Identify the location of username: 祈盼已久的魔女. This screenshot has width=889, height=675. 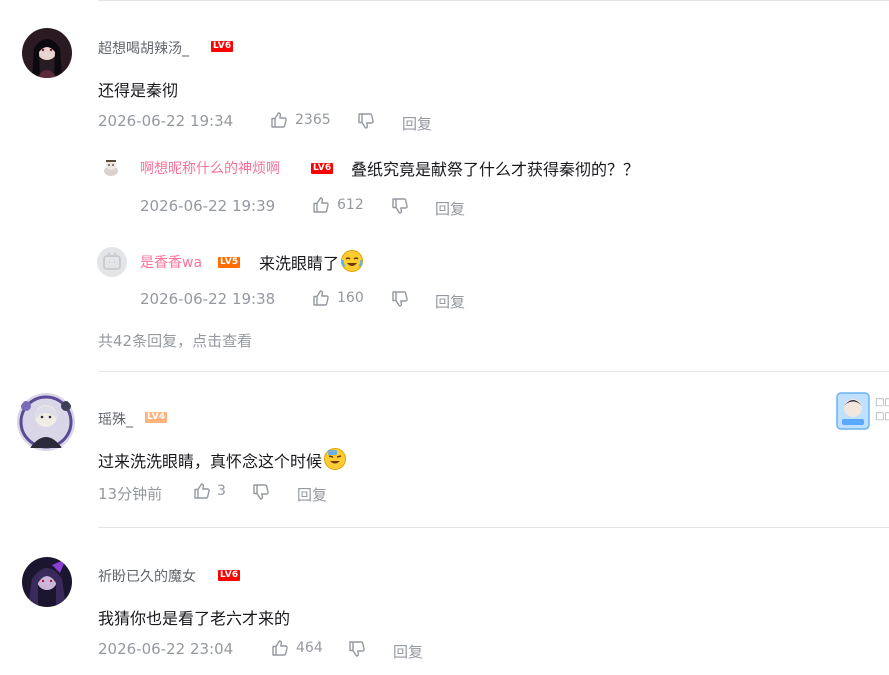
(147, 576).